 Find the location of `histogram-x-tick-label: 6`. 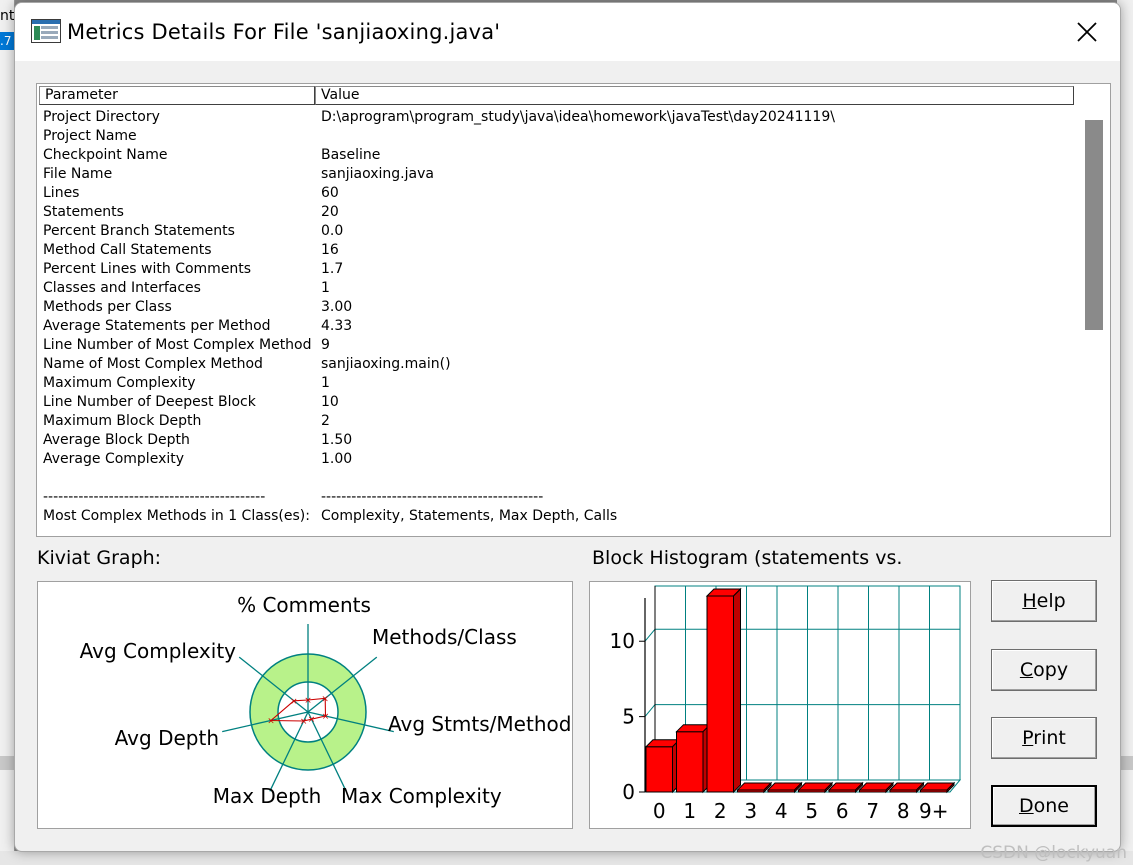

histogram-x-tick-label: 6 is located at coordinates (842, 811).